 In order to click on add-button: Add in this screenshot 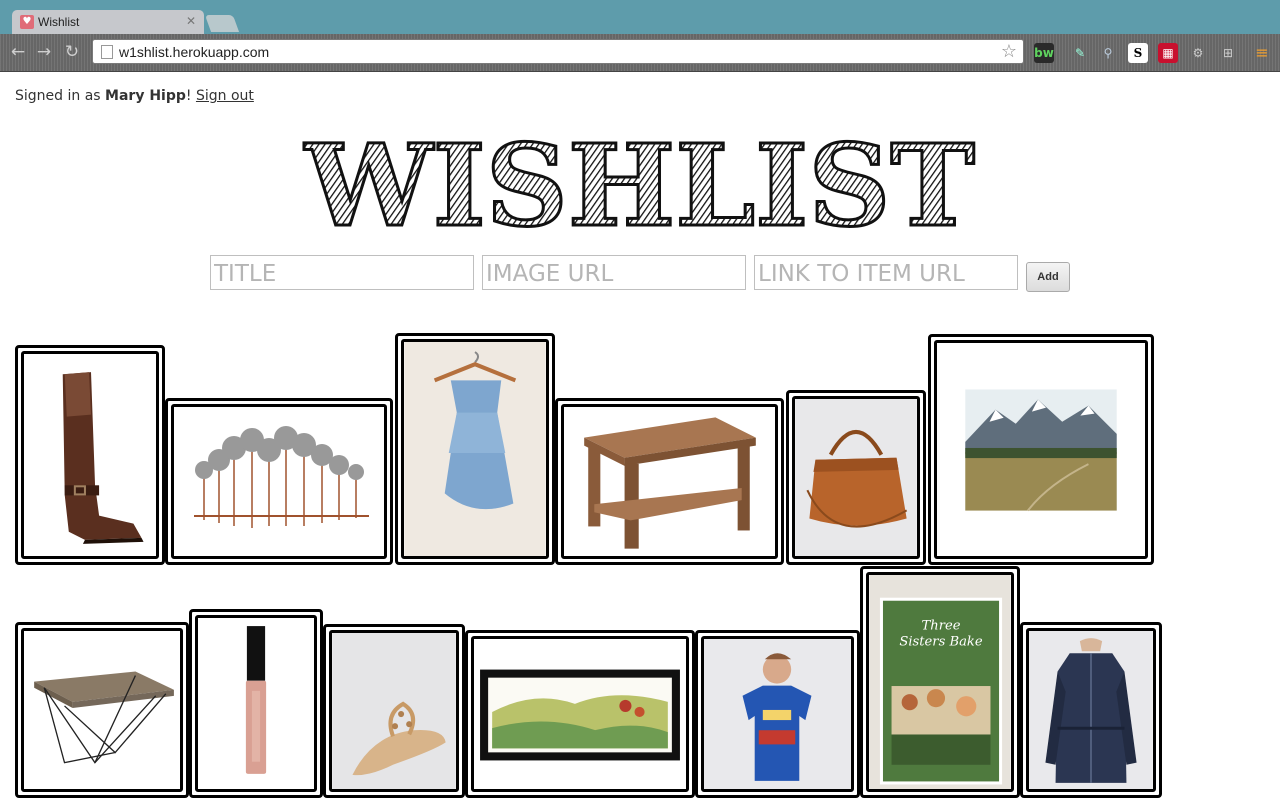, I will do `click(1048, 277)`.